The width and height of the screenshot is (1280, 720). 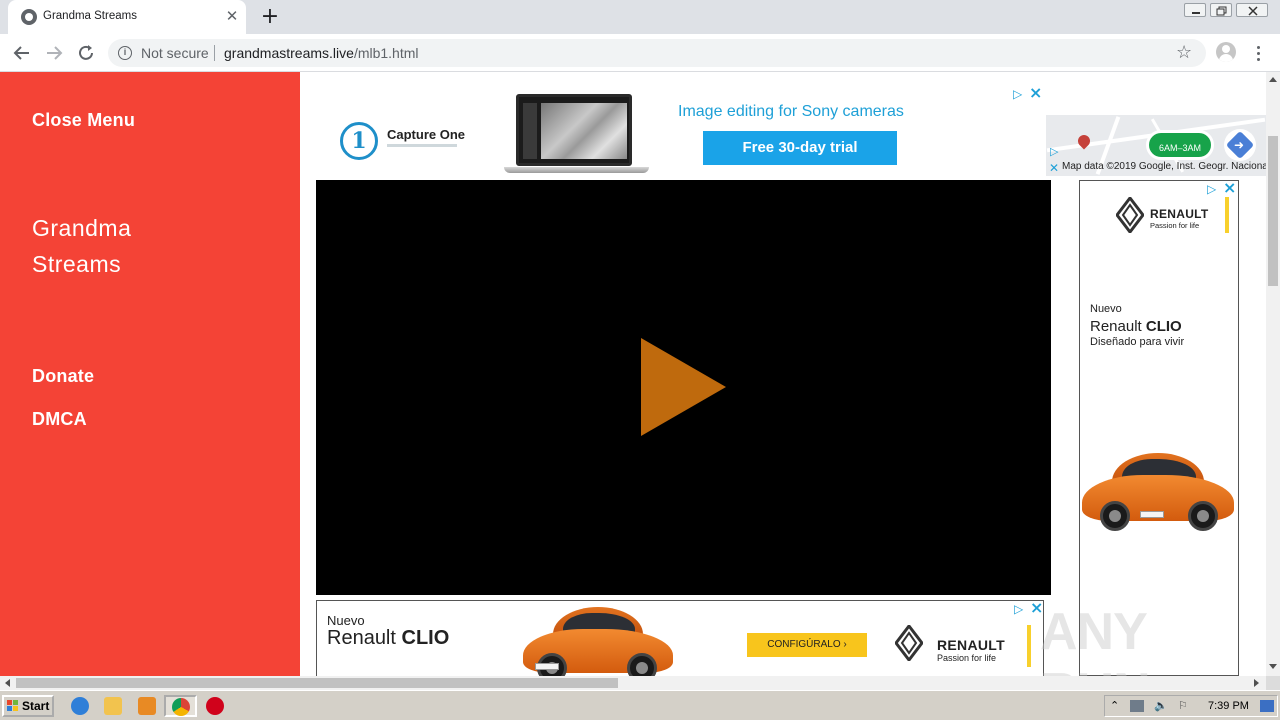 What do you see at coordinates (640, 17) in the screenshot?
I see `tab-strip: Grandma Streams ✕ +` at bounding box center [640, 17].